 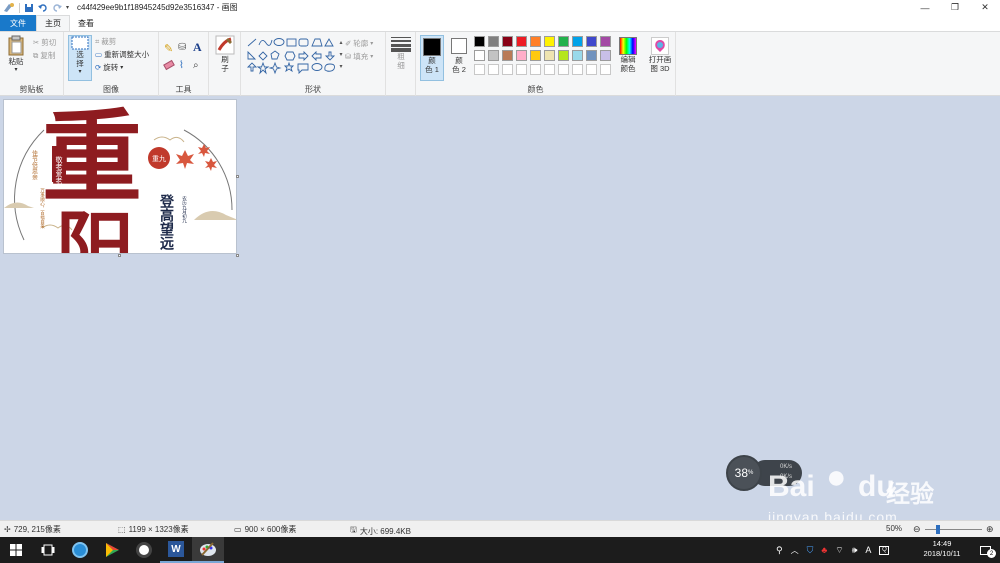 I want to click on shapes-gallery, so click(x=292, y=57).